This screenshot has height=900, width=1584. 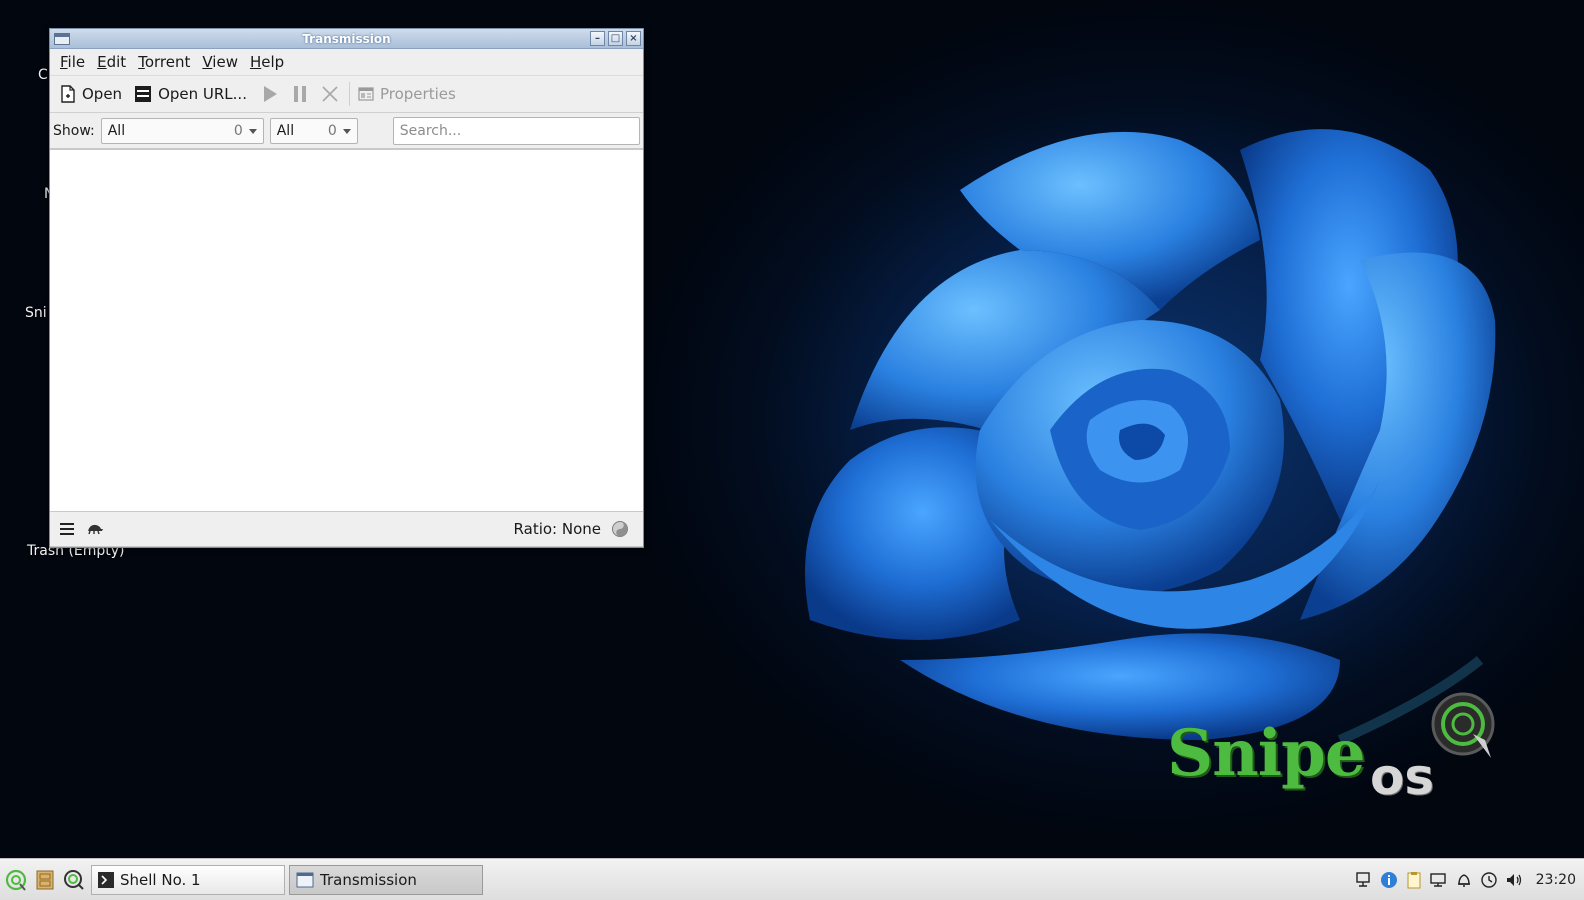 I want to click on clock: 23:20, so click(x=1556, y=880).